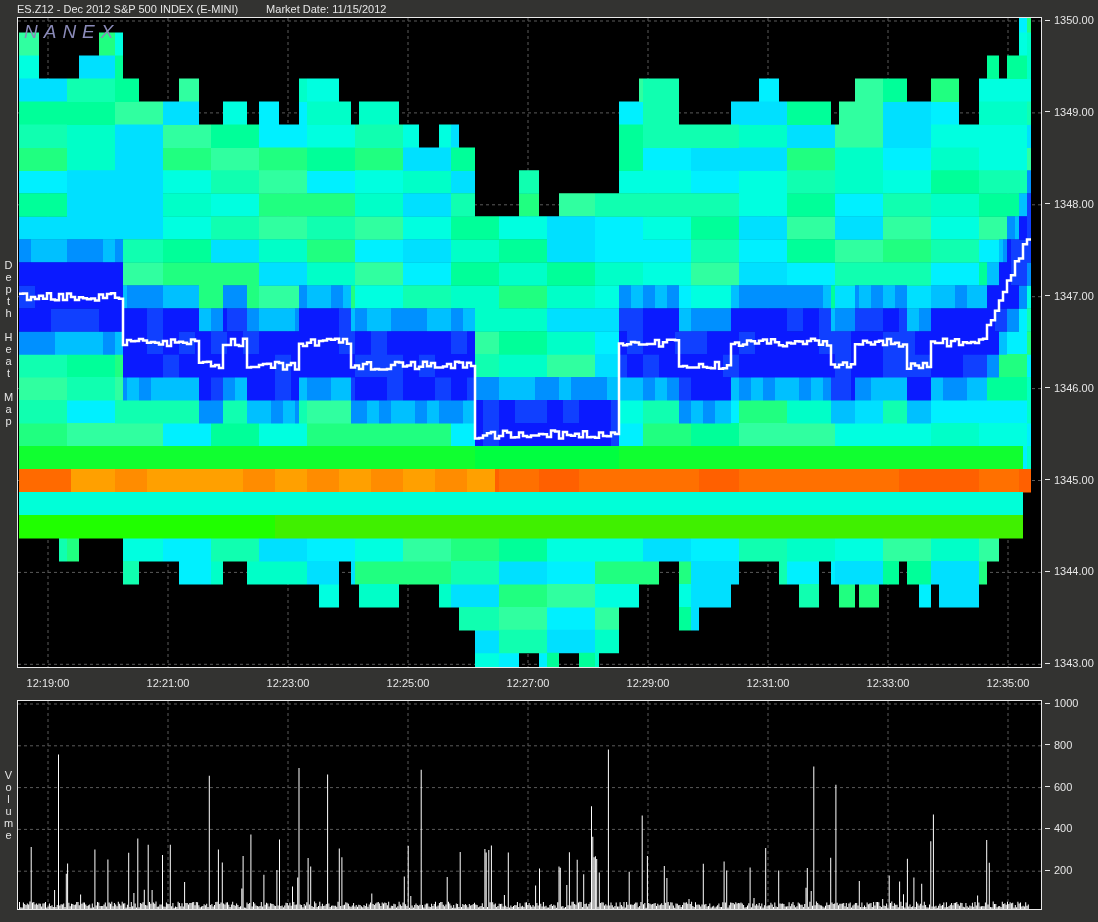 The width and height of the screenshot is (1098, 922). Describe the element at coordinates (1074, 663) in the screenshot. I see `axis-tick-label: 1343.00` at that location.